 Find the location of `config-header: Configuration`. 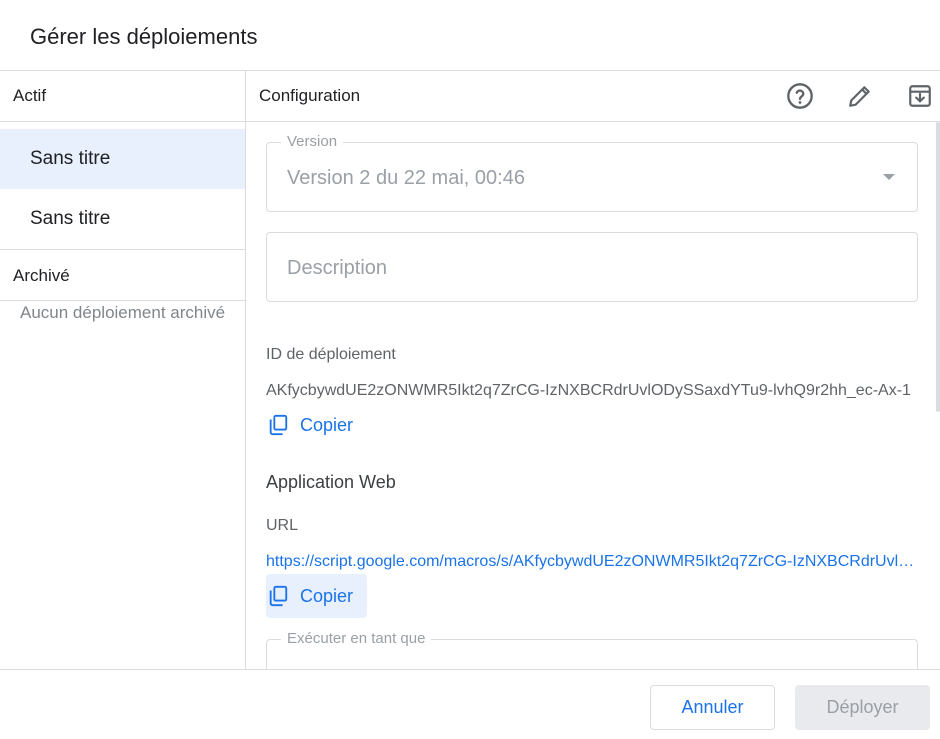

config-header: Configuration is located at coordinates (310, 95).